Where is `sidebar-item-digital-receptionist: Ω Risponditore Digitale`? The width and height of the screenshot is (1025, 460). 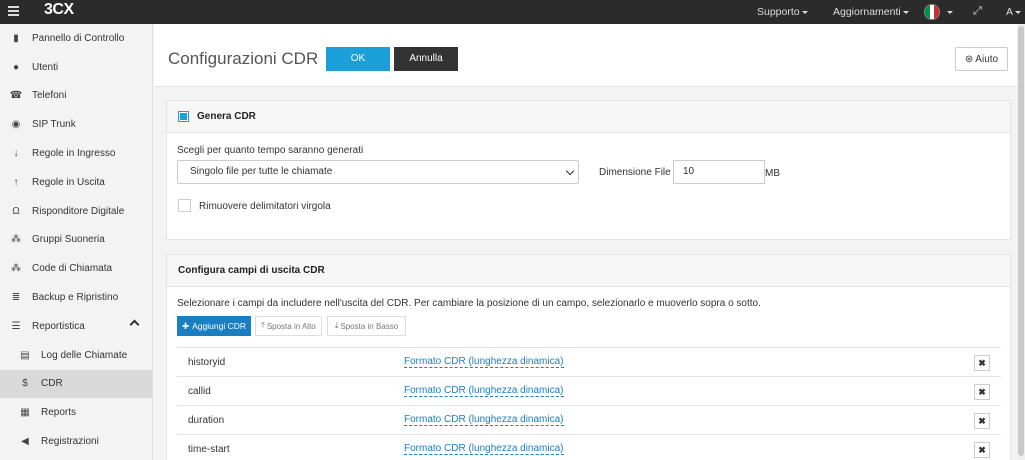
sidebar-item-digital-receptionist: Ω Risponditore Digitale is located at coordinates (76, 211).